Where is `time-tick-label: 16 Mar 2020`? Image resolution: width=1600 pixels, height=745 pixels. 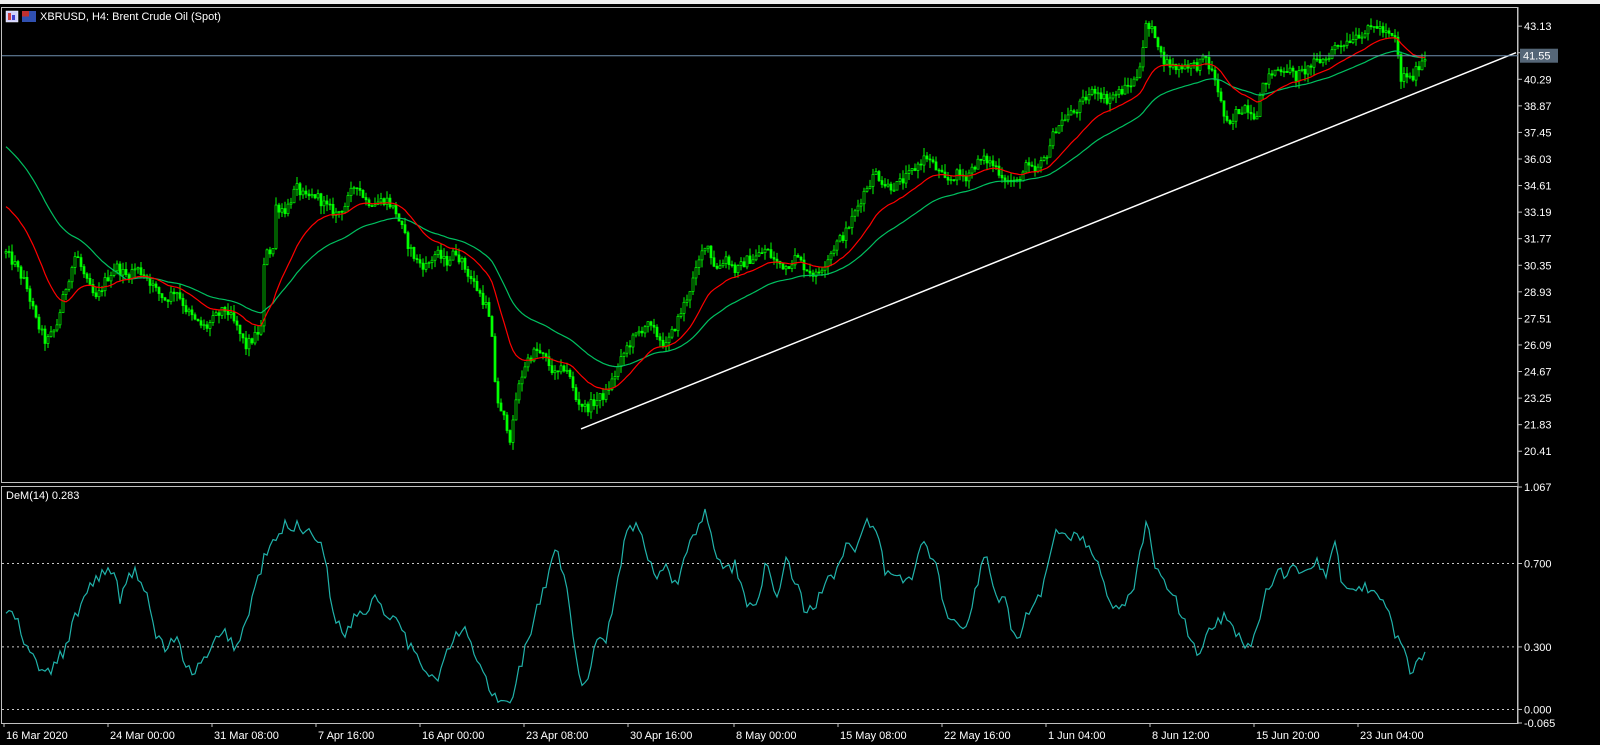
time-tick-label: 16 Mar 2020 is located at coordinates (37, 736).